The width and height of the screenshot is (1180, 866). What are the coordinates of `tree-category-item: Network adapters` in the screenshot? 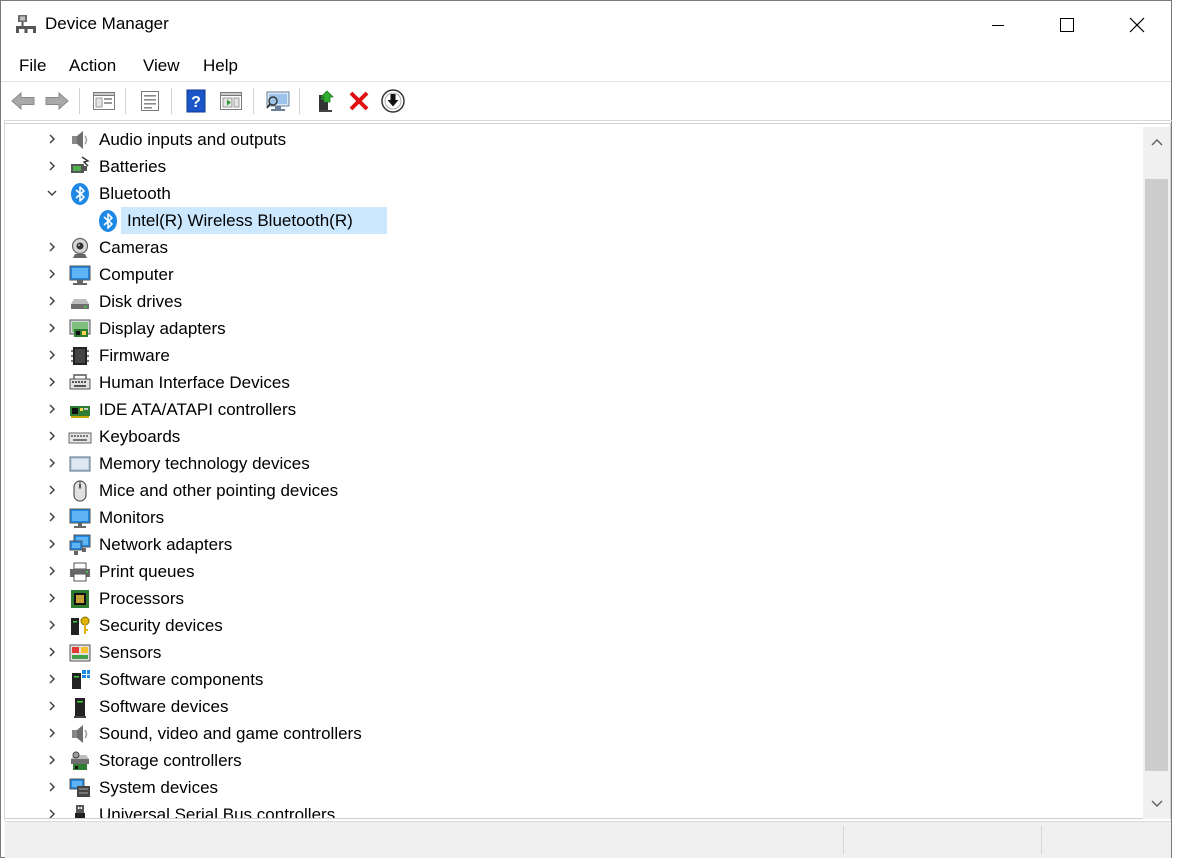 It's located at (555, 544).